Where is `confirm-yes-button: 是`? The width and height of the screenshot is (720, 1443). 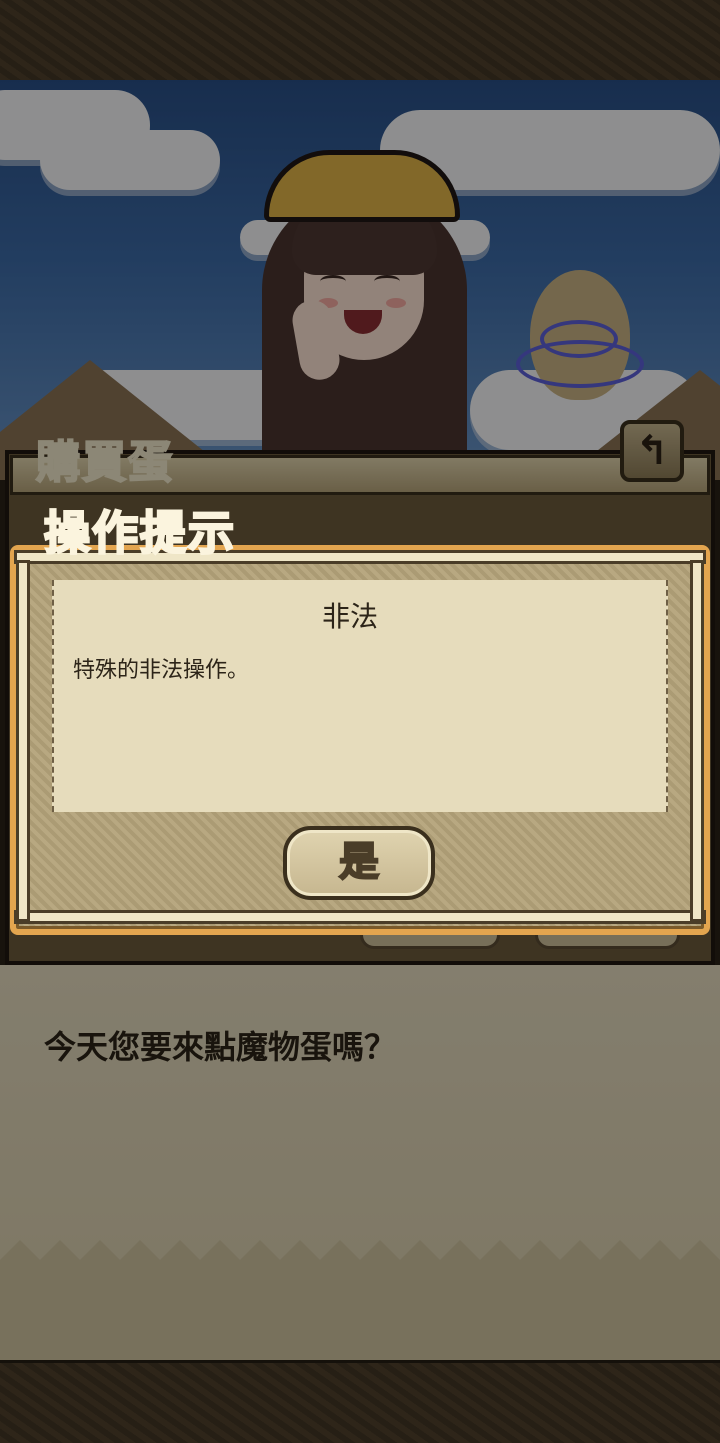
confirm-yes-button: 是 is located at coordinates (359, 863).